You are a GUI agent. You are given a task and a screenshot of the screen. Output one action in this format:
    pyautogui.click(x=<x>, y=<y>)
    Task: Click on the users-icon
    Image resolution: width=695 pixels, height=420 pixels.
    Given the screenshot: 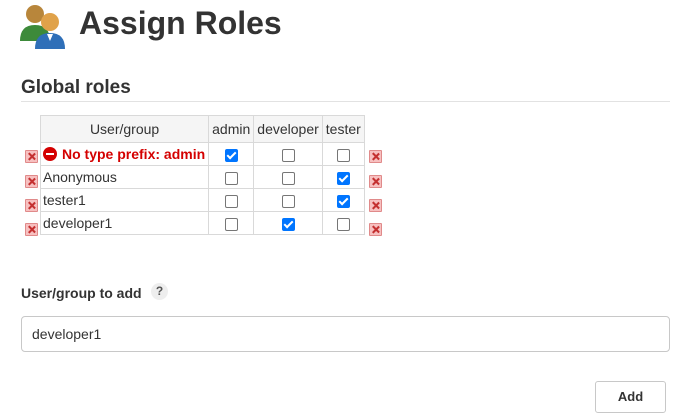 What is the action you would take?
    pyautogui.click(x=42, y=27)
    